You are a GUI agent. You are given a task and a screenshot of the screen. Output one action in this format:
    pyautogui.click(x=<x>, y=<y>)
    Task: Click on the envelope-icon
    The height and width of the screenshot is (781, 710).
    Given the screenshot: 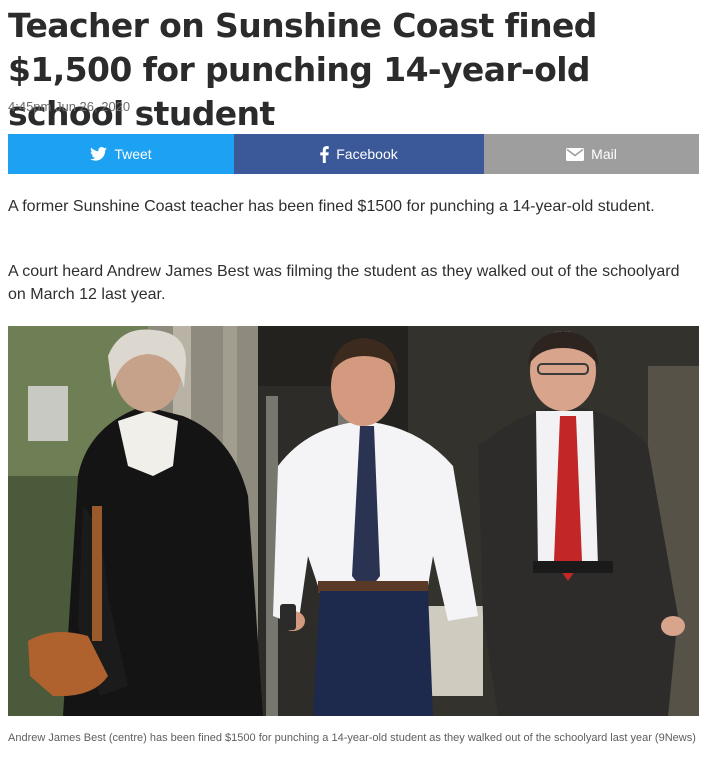 What is the action you would take?
    pyautogui.click(x=575, y=154)
    